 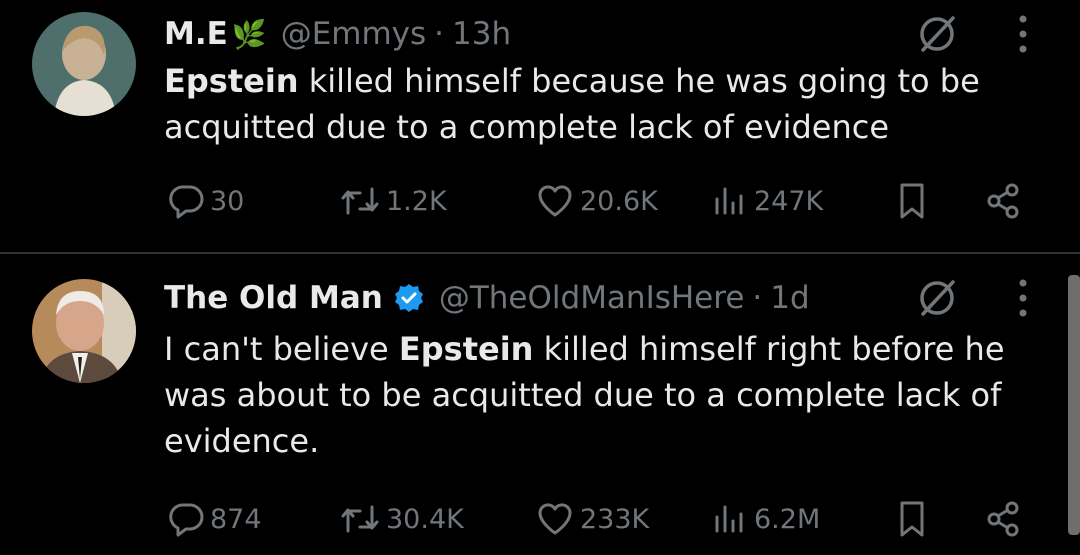 I want to click on reply-button: 874, so click(x=215, y=519).